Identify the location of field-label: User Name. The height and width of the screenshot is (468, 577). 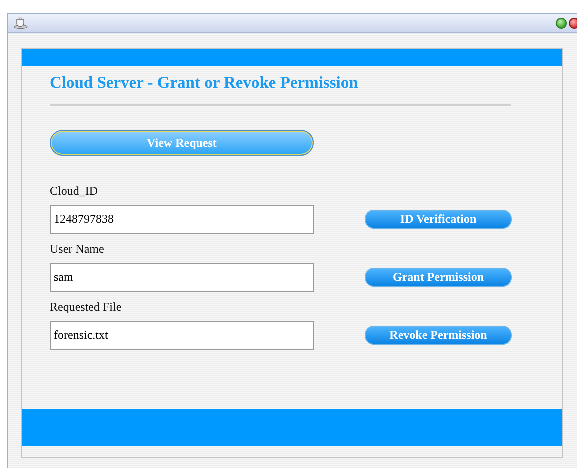
(78, 250).